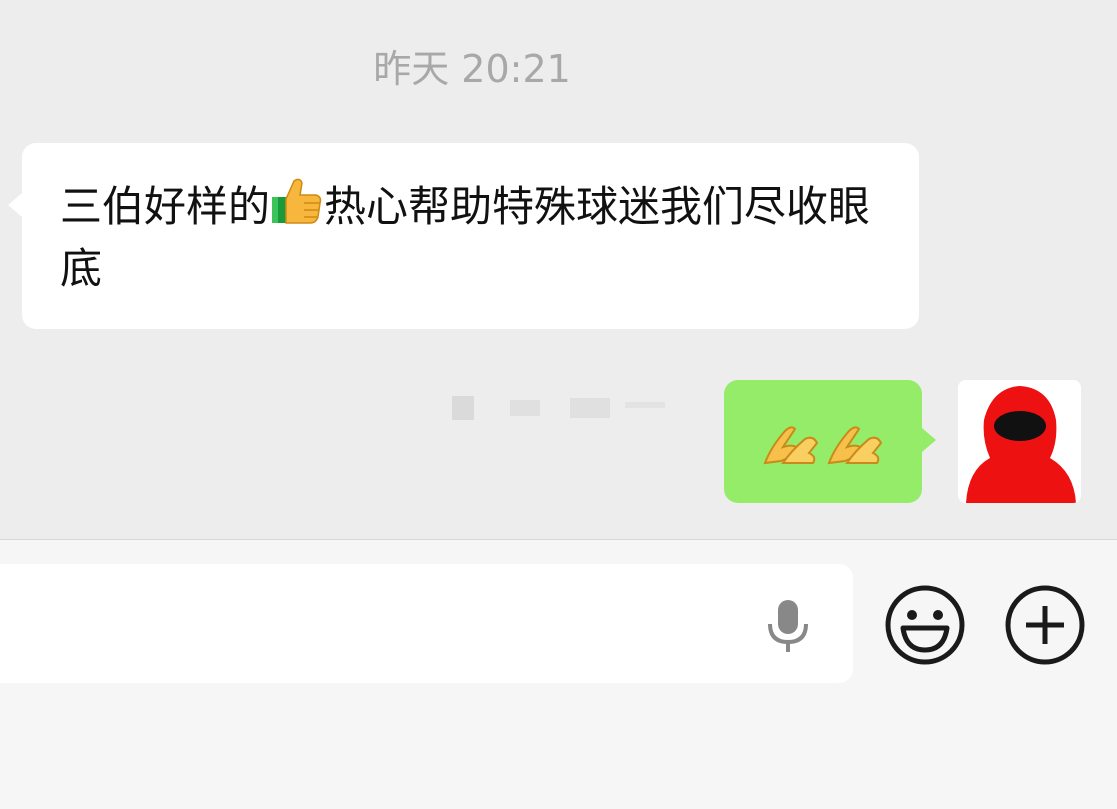 This screenshot has height=809, width=1117. I want to click on microphone-icon, so click(788, 626).